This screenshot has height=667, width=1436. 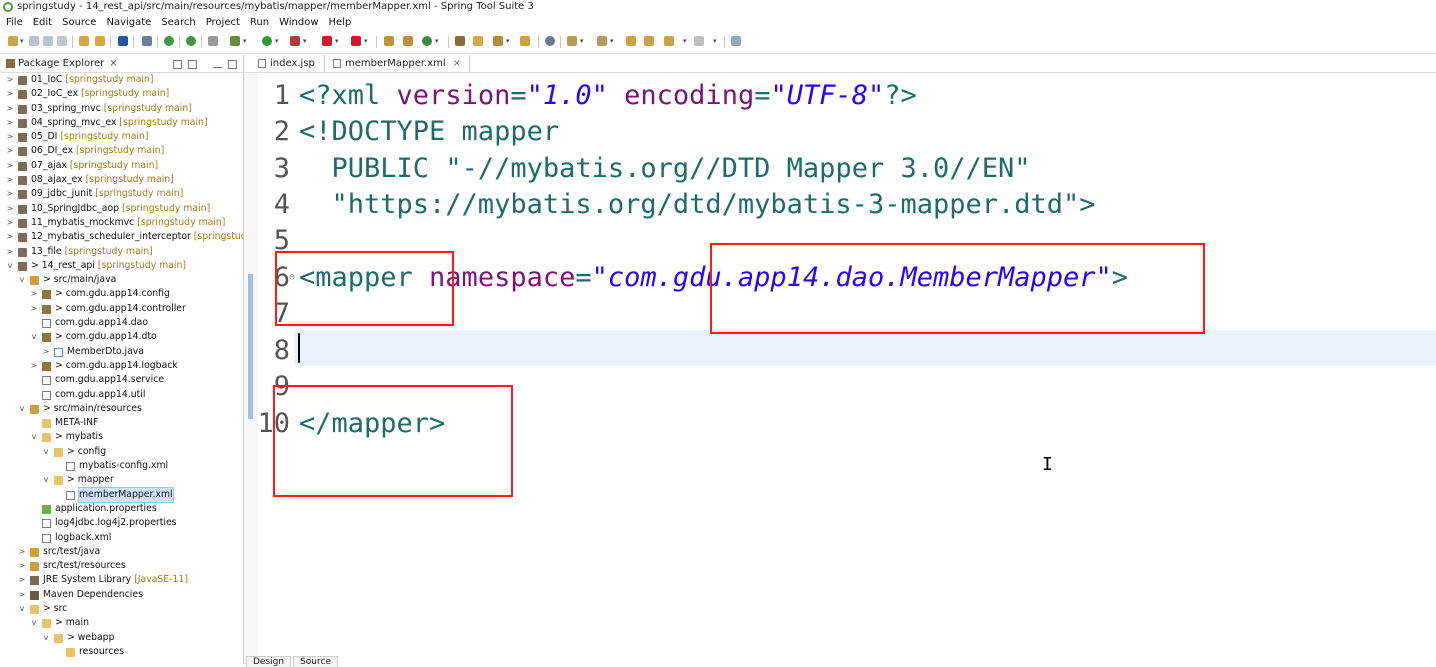 I want to click on run-dropdown-icon: ▾, so click(x=277, y=41).